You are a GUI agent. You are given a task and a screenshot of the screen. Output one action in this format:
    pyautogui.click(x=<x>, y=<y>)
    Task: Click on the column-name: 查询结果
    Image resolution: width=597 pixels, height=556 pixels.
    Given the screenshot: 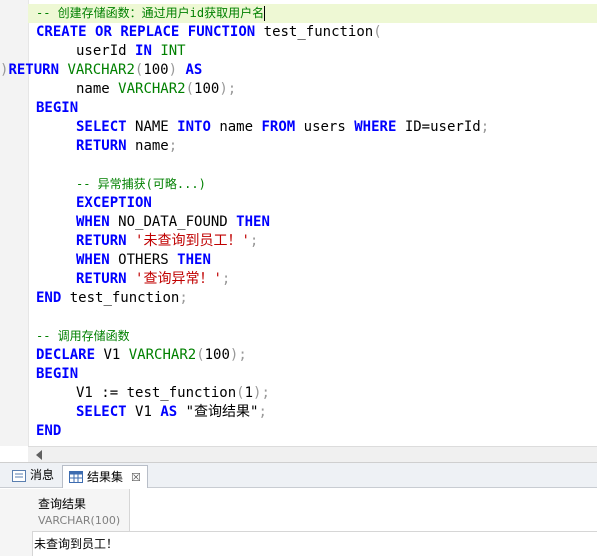 What is the action you would take?
    pyautogui.click(x=62, y=504)
    